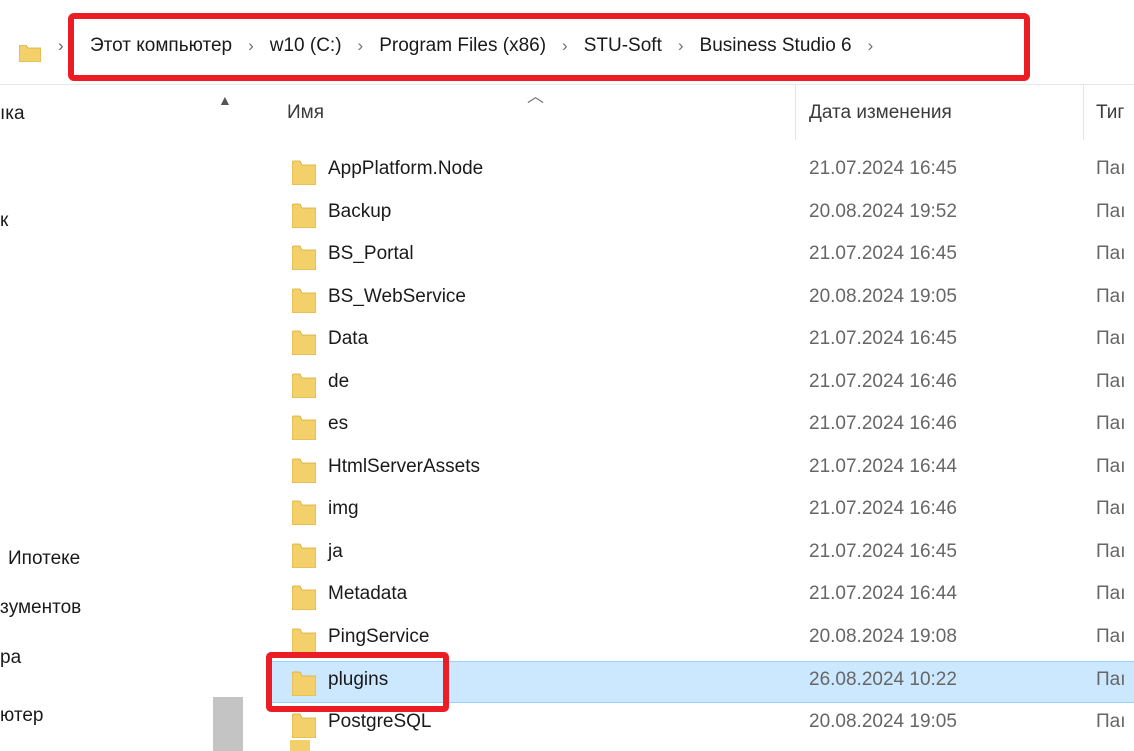  What do you see at coordinates (404, 466) in the screenshot?
I see `file-name: HtmlServerAssets` at bounding box center [404, 466].